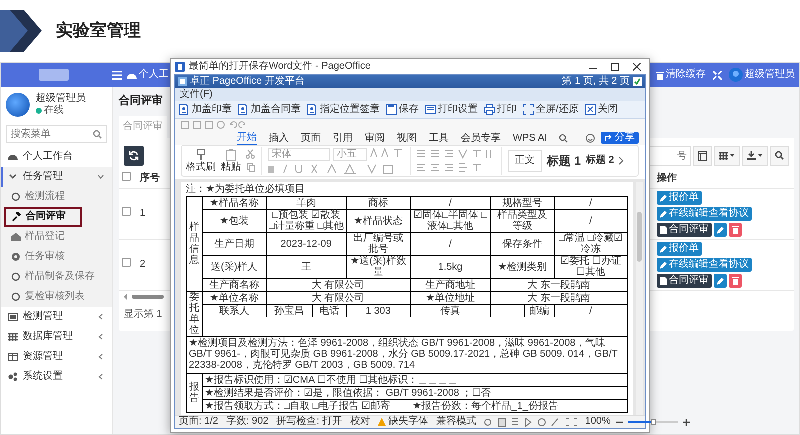 Image resolution: width=800 pixels, height=435 pixels. What do you see at coordinates (717, 75) in the screenshot?
I see `expand-icon` at bounding box center [717, 75].